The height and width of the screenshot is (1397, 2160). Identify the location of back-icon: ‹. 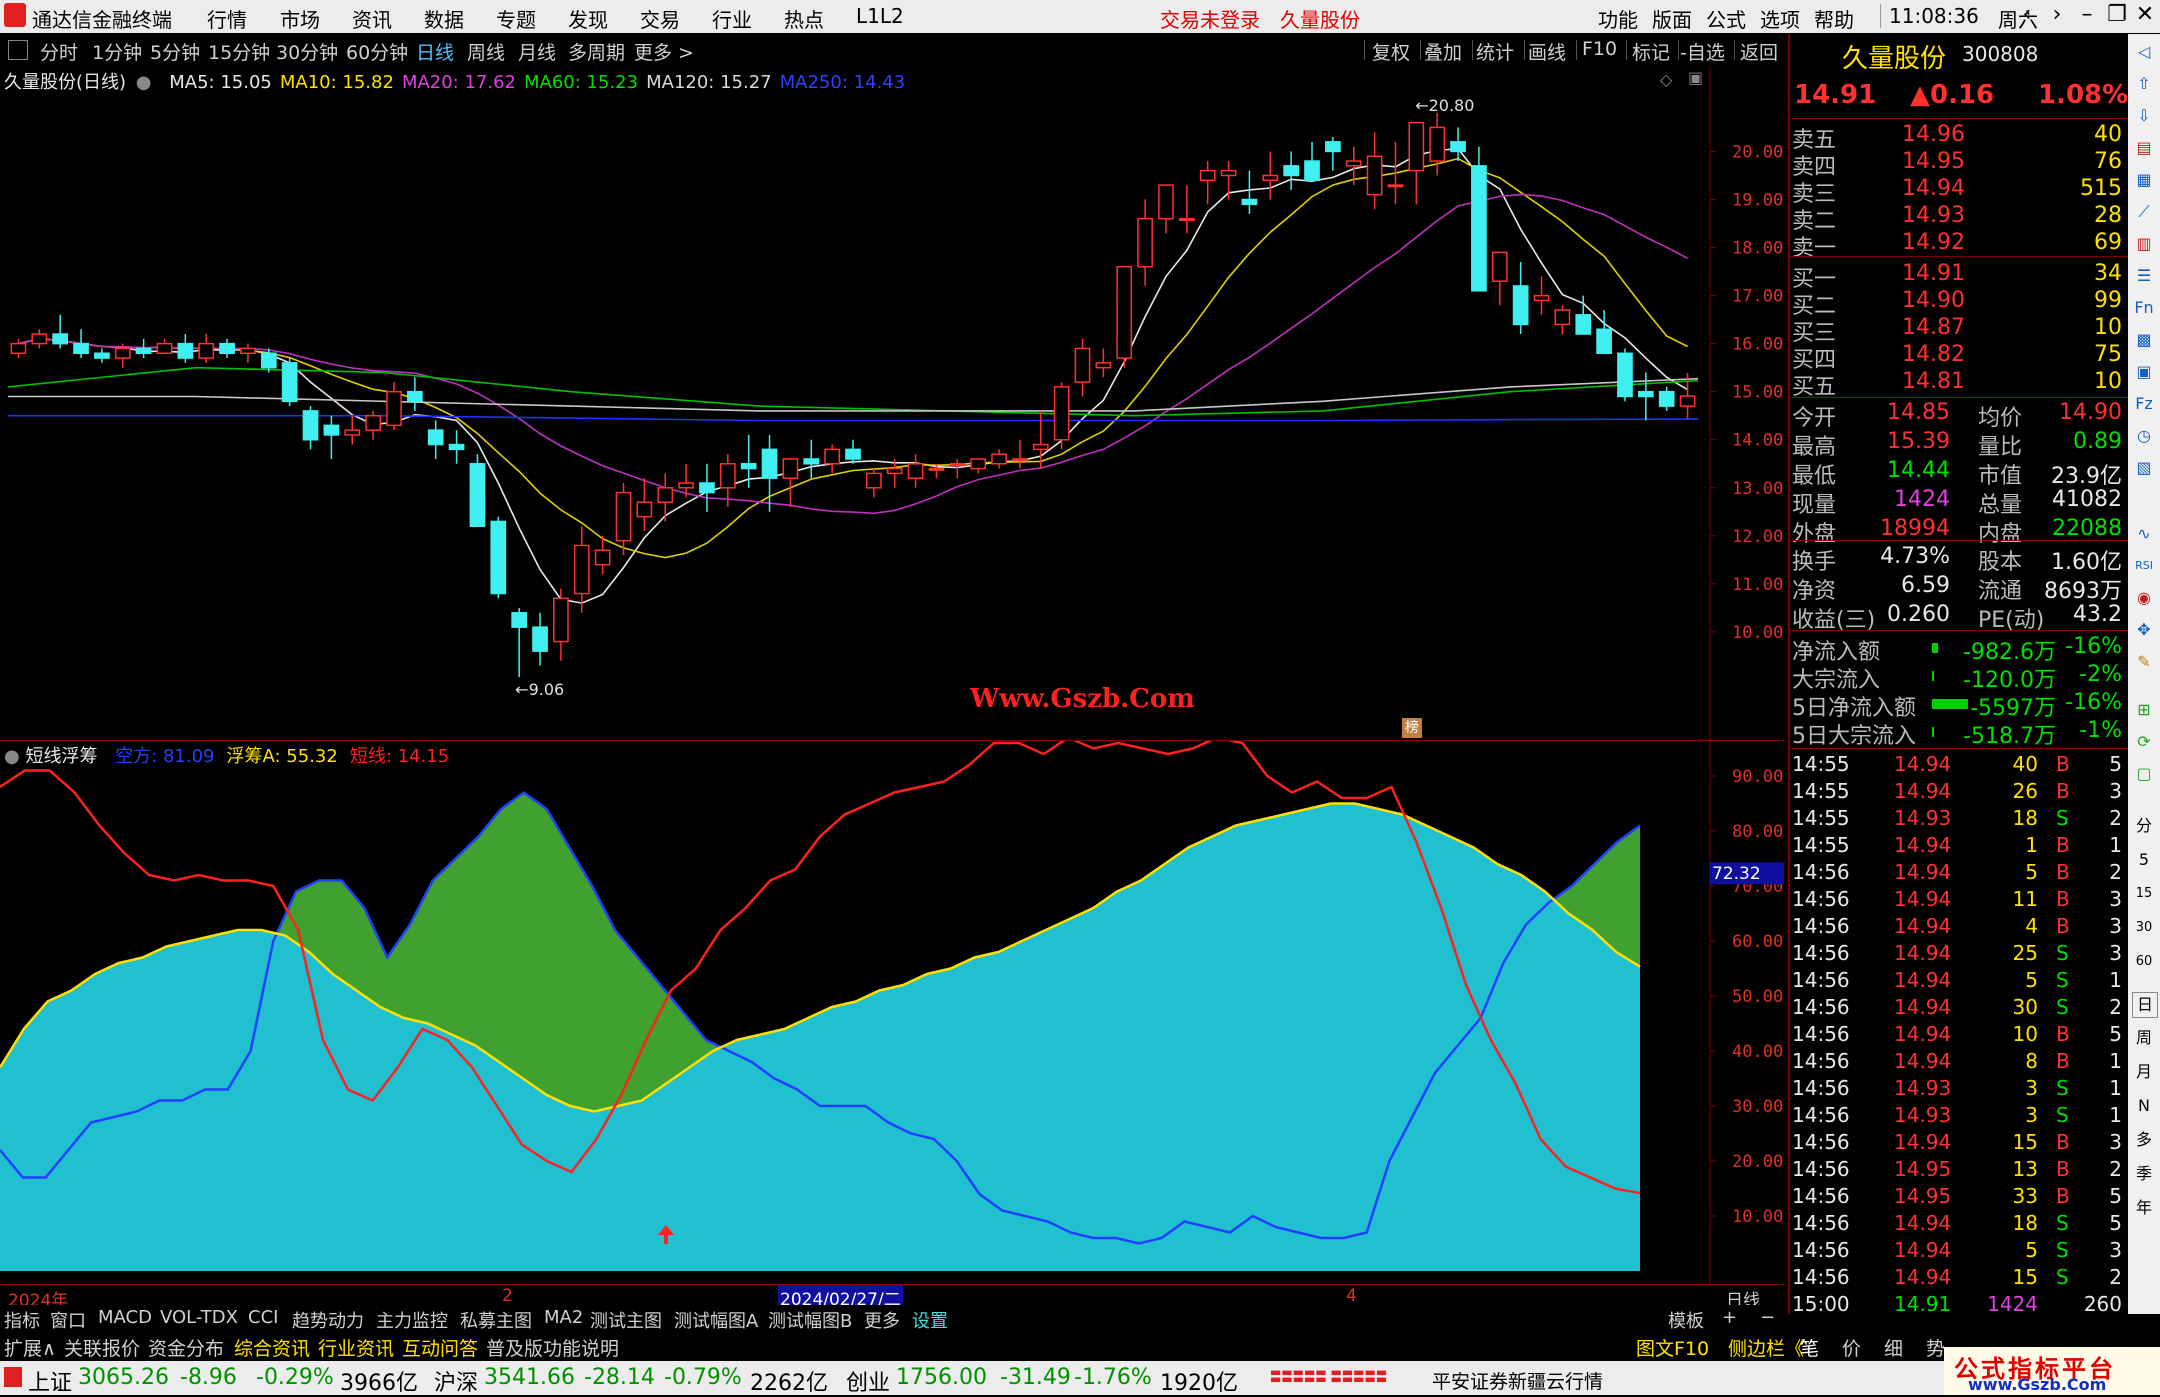
(2027, 14).